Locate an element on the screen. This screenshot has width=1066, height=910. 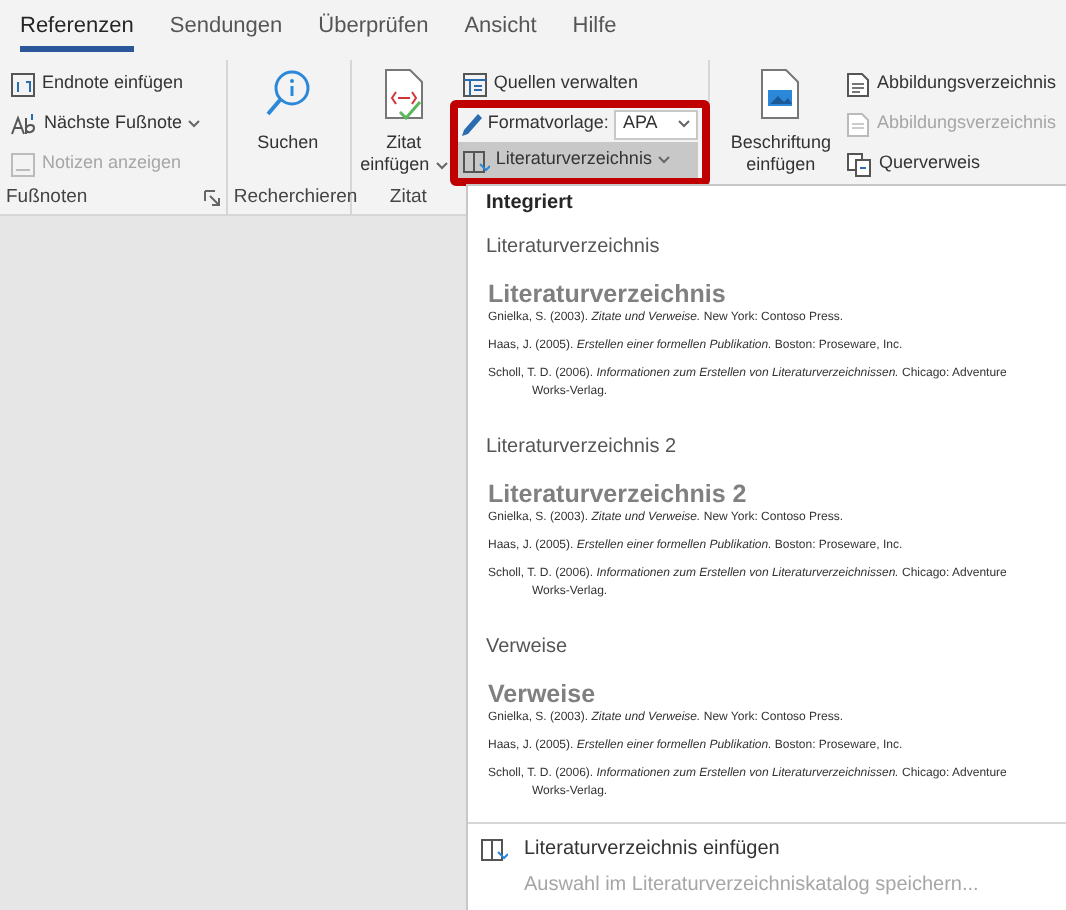
footnote-icon is located at coordinates (24, 124).